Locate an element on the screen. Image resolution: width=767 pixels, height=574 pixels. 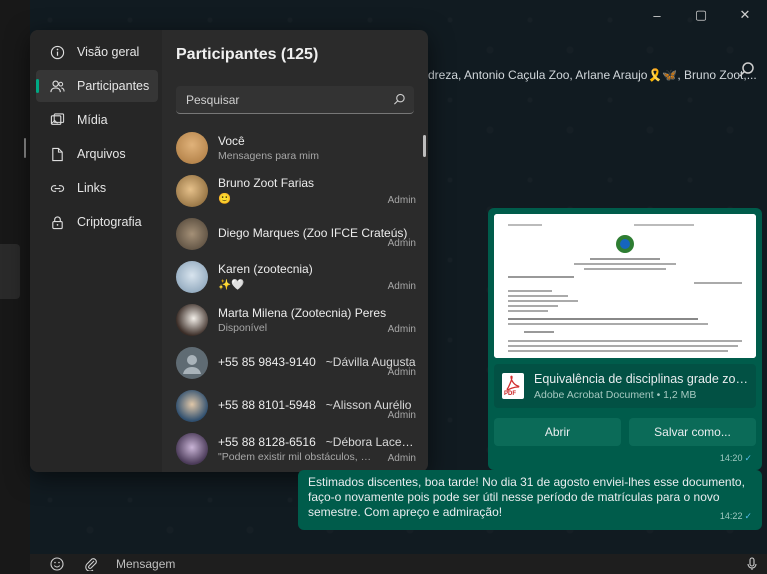
rail-indicator is located at coordinates (25, 148).